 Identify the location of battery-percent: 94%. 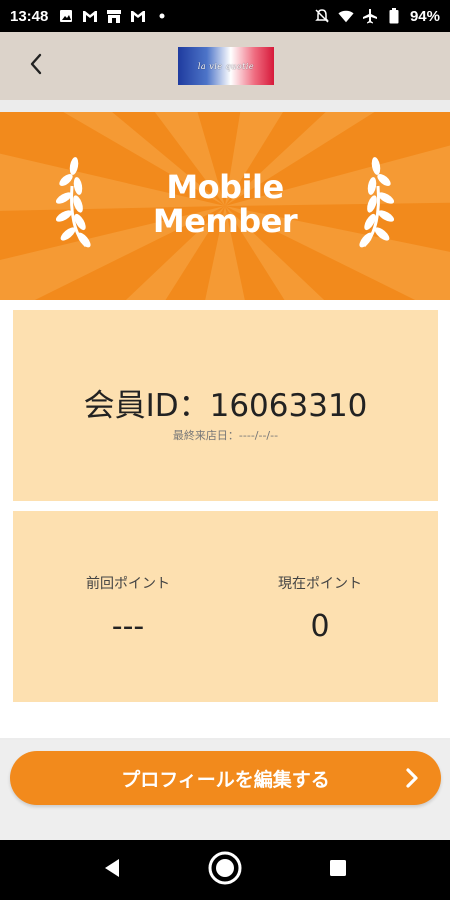
(424, 16).